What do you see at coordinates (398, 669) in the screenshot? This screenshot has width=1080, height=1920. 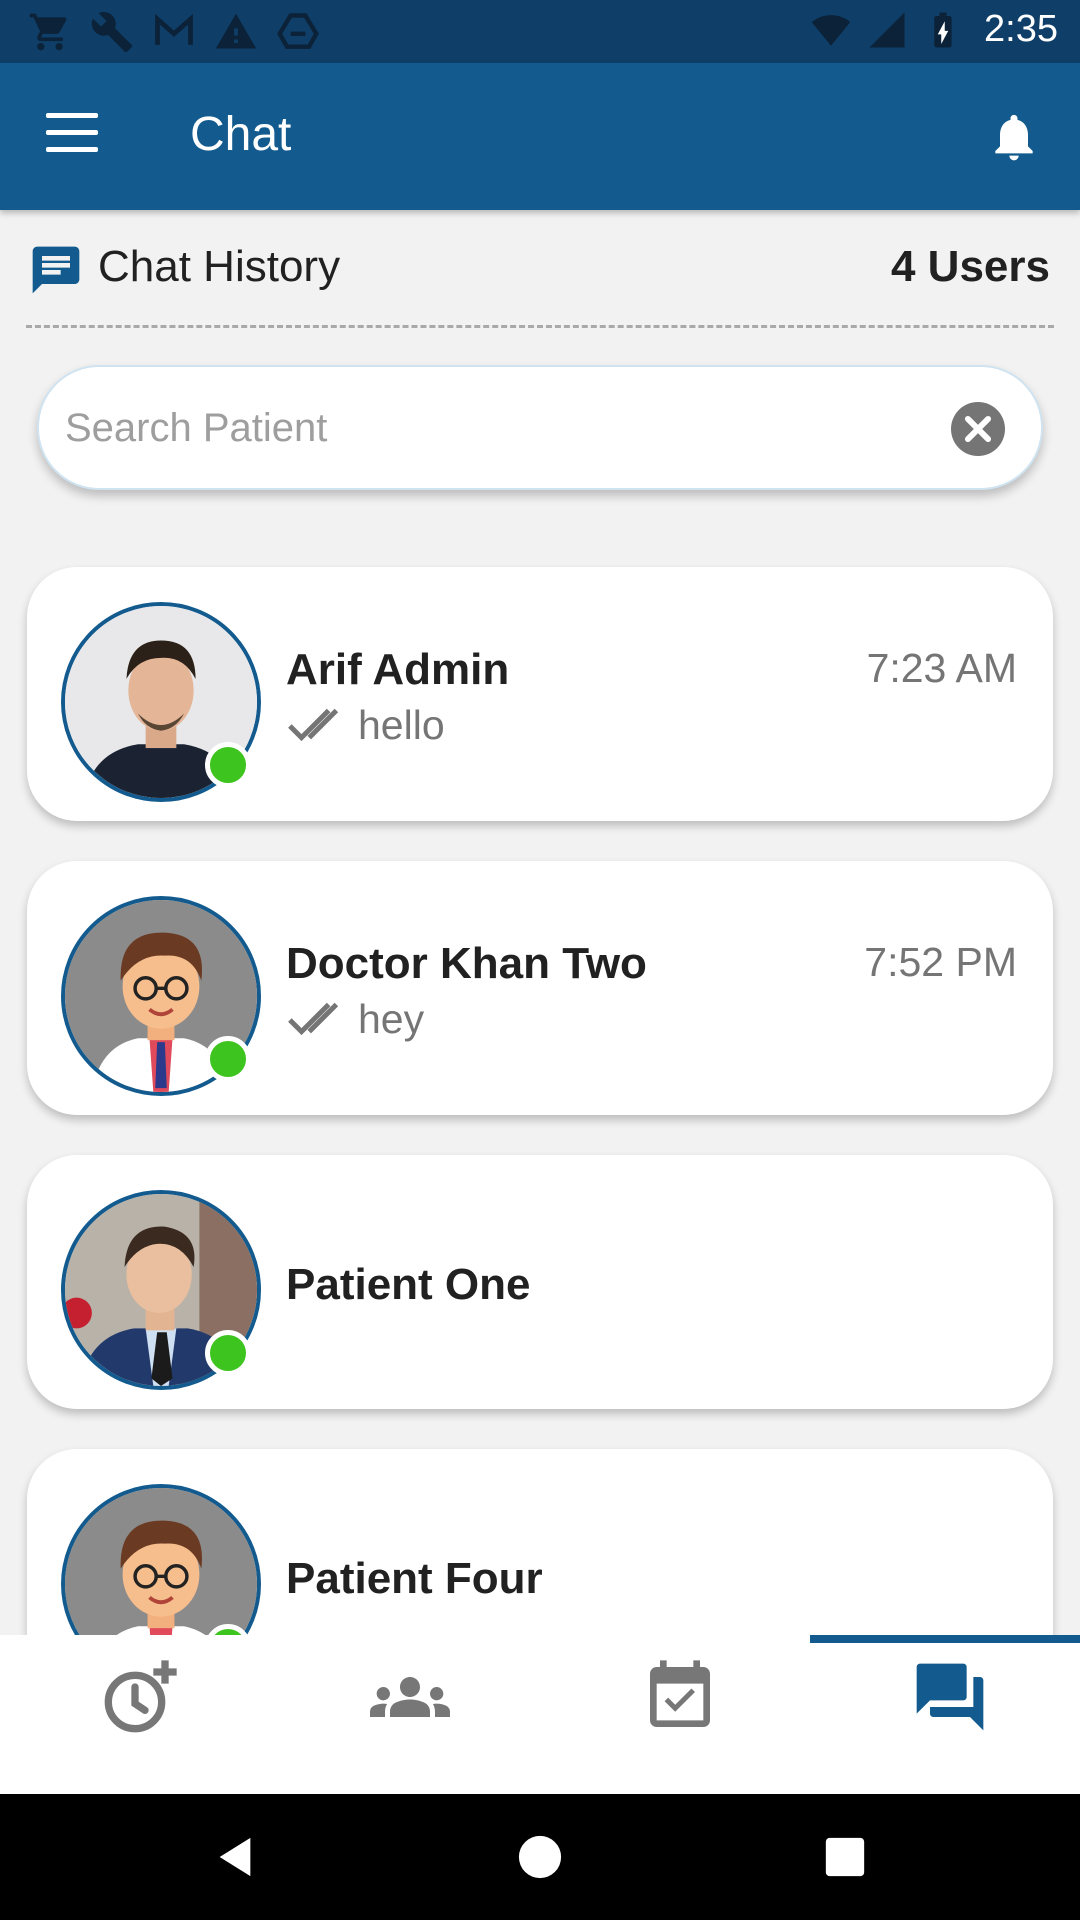 I see `contact-name: Arif Admin` at bounding box center [398, 669].